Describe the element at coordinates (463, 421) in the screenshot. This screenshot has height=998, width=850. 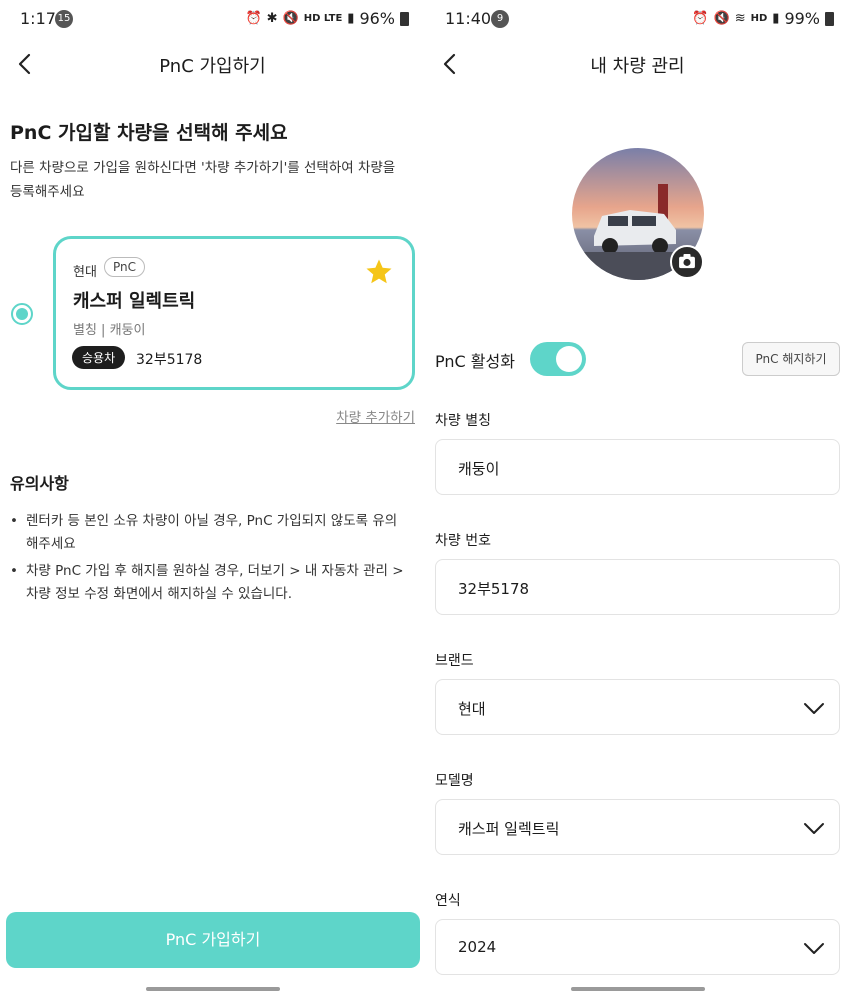
I see `nickname-label: 차량 별칭` at that location.